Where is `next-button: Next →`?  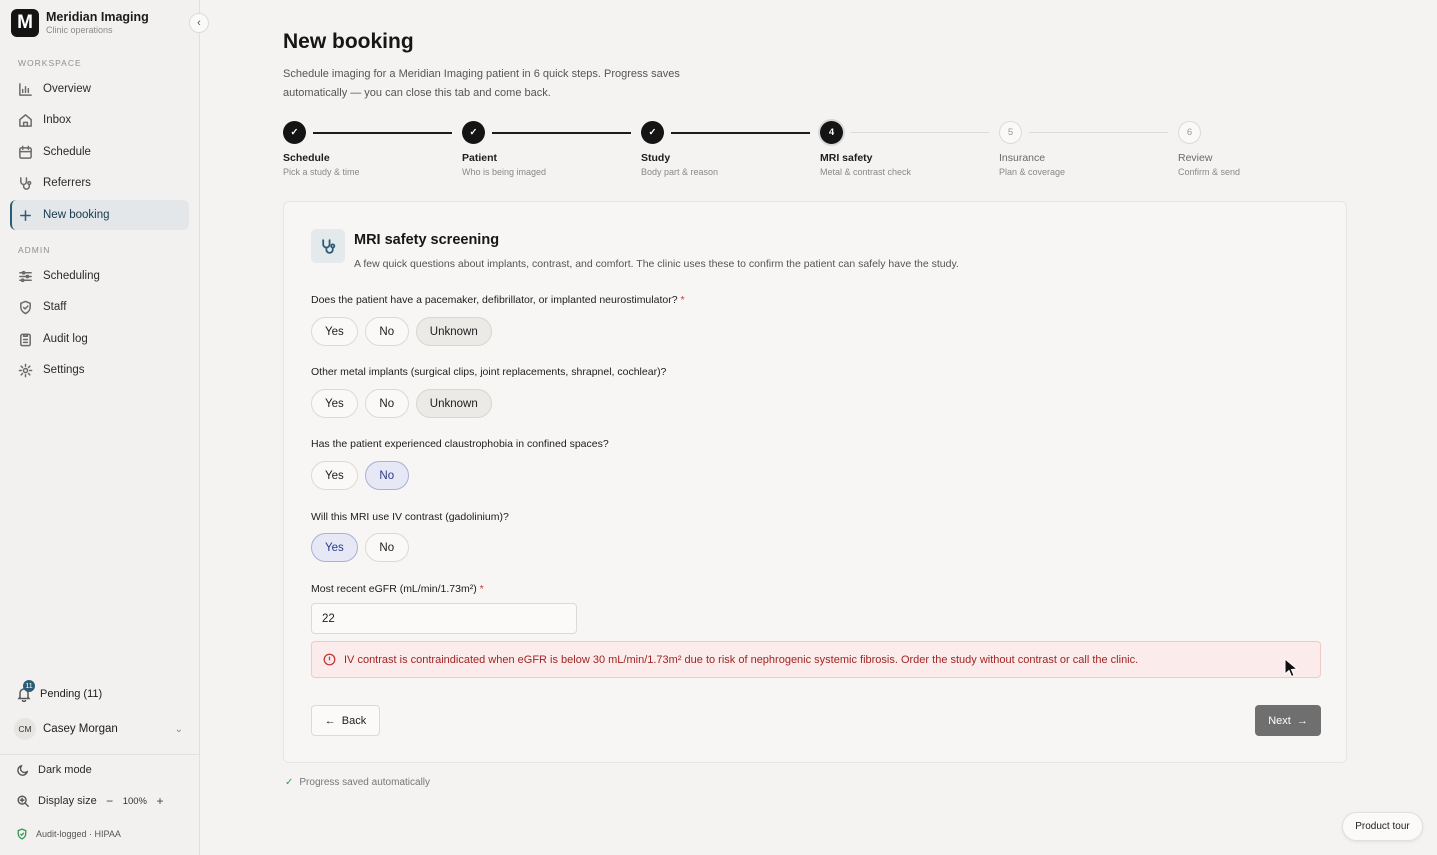
next-button: Next → is located at coordinates (1288, 720).